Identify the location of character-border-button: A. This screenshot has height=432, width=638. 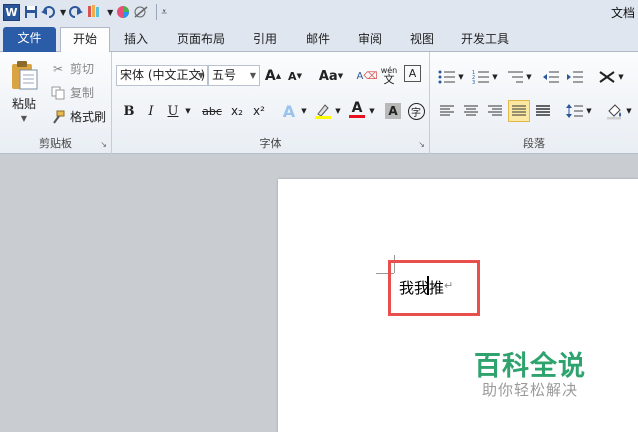
(412, 73).